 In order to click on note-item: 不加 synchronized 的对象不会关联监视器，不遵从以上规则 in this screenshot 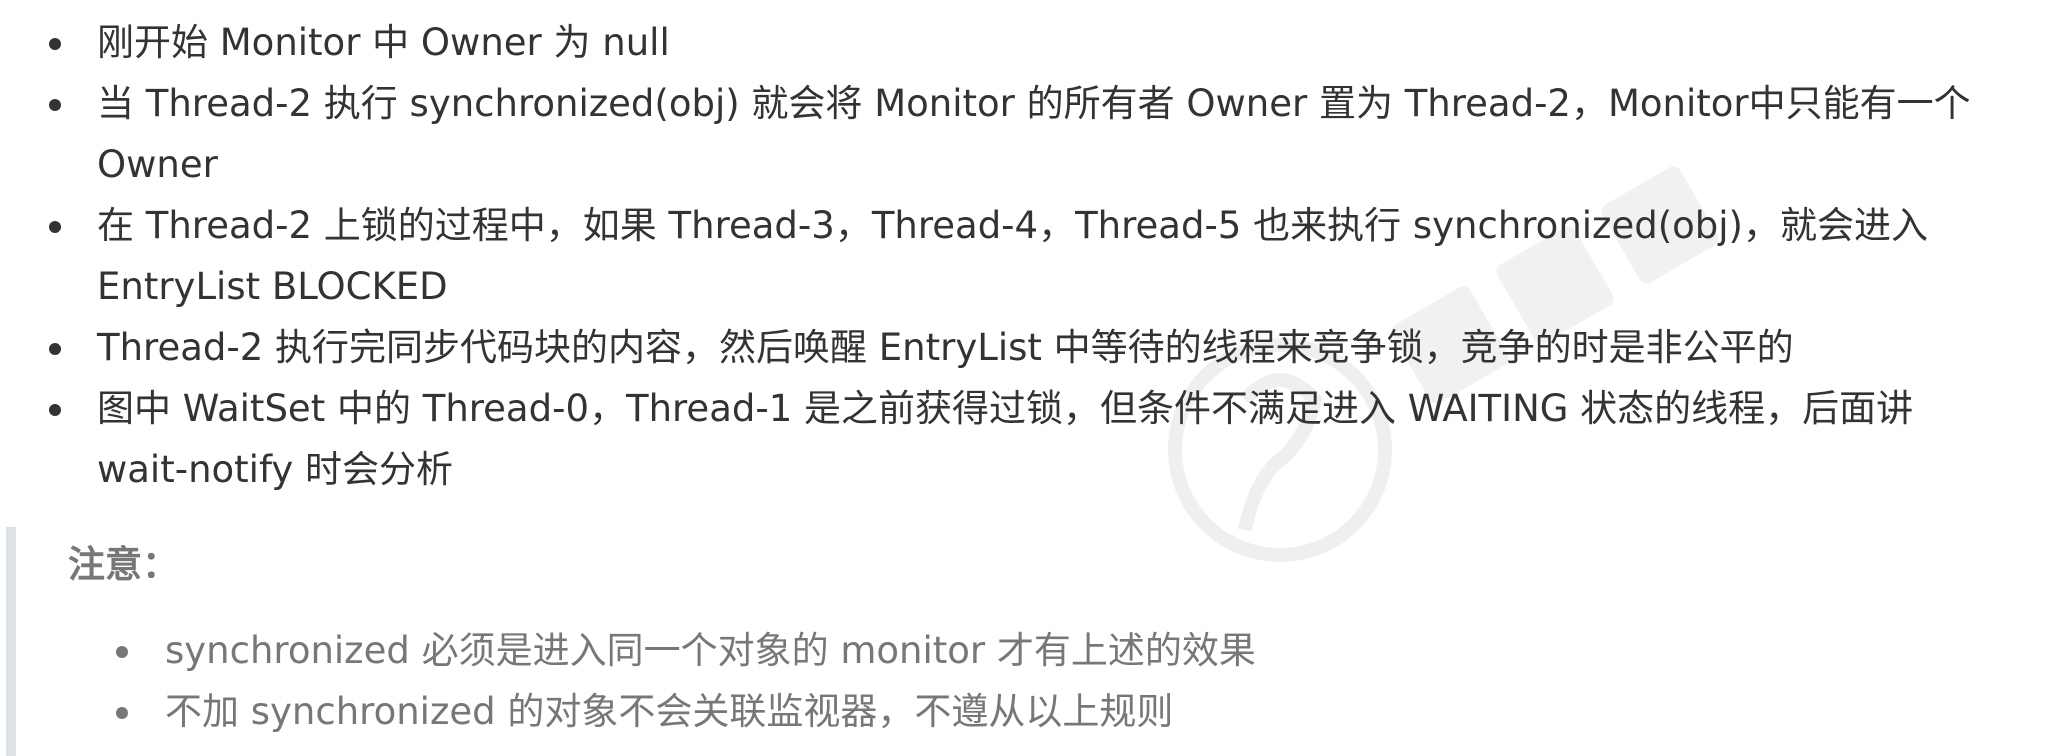, I will do `click(966, 711)`.